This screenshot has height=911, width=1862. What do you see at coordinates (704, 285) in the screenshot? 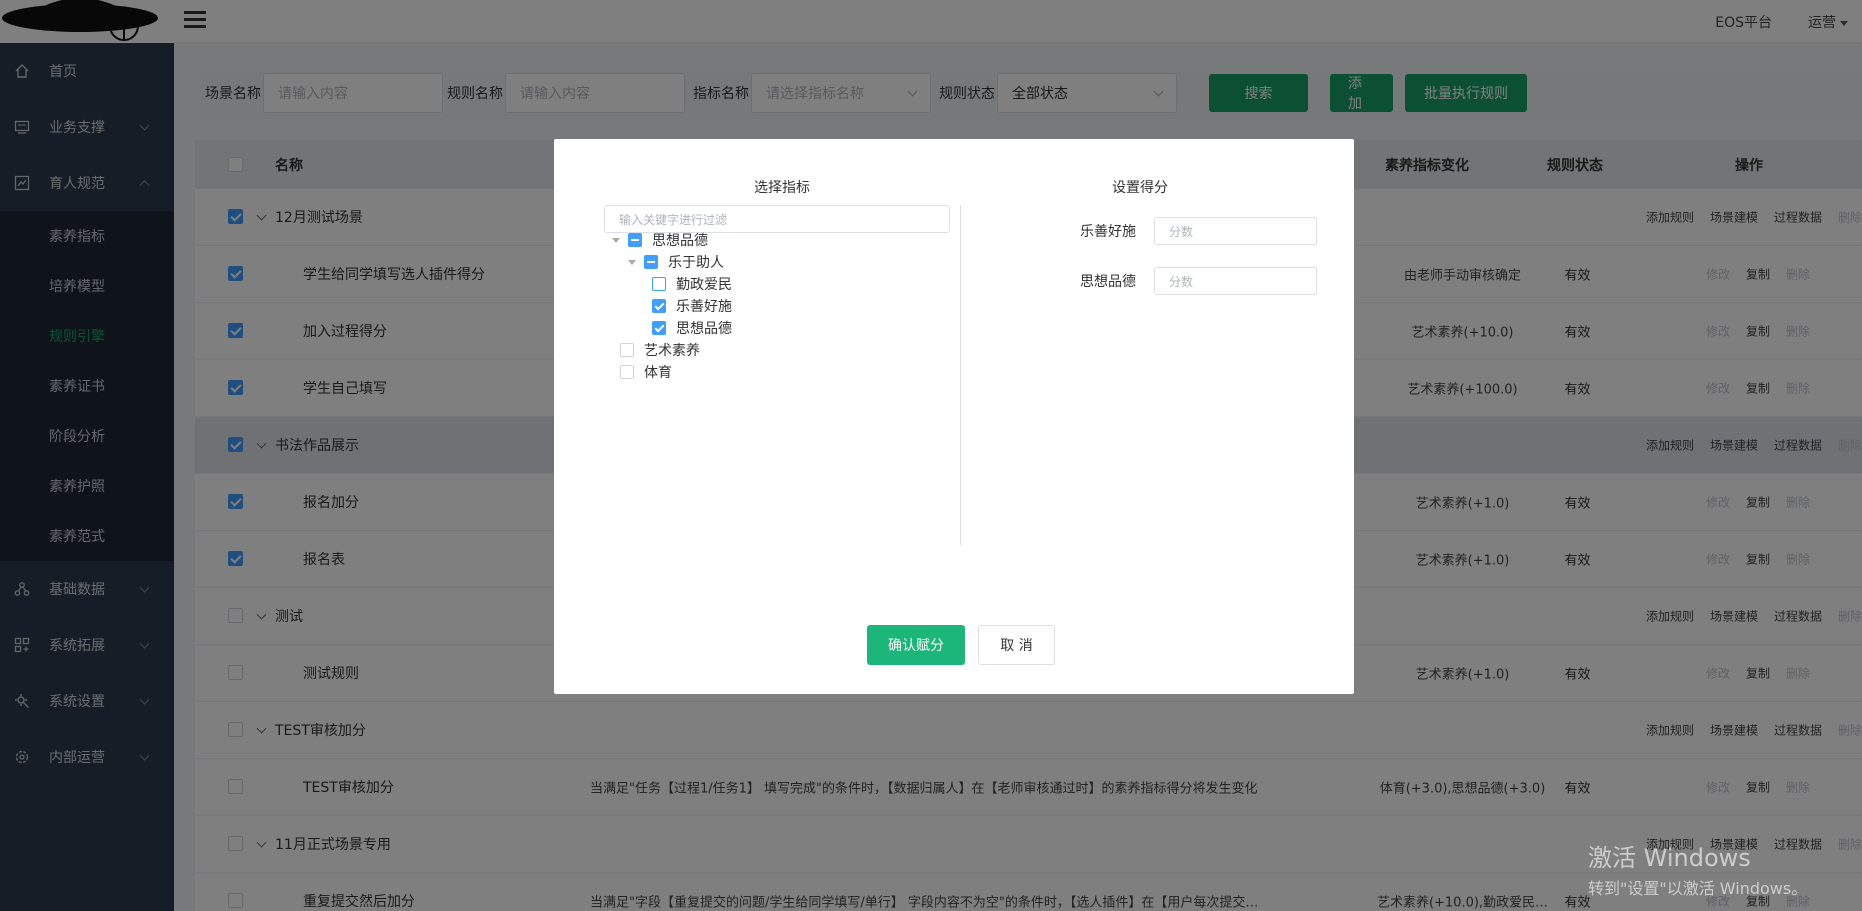
I see `tree-node-label: 勤政爱民` at bounding box center [704, 285].